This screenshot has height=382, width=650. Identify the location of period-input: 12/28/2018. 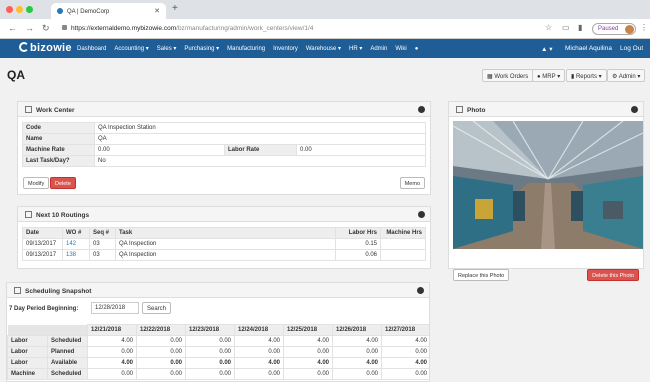
(115, 308).